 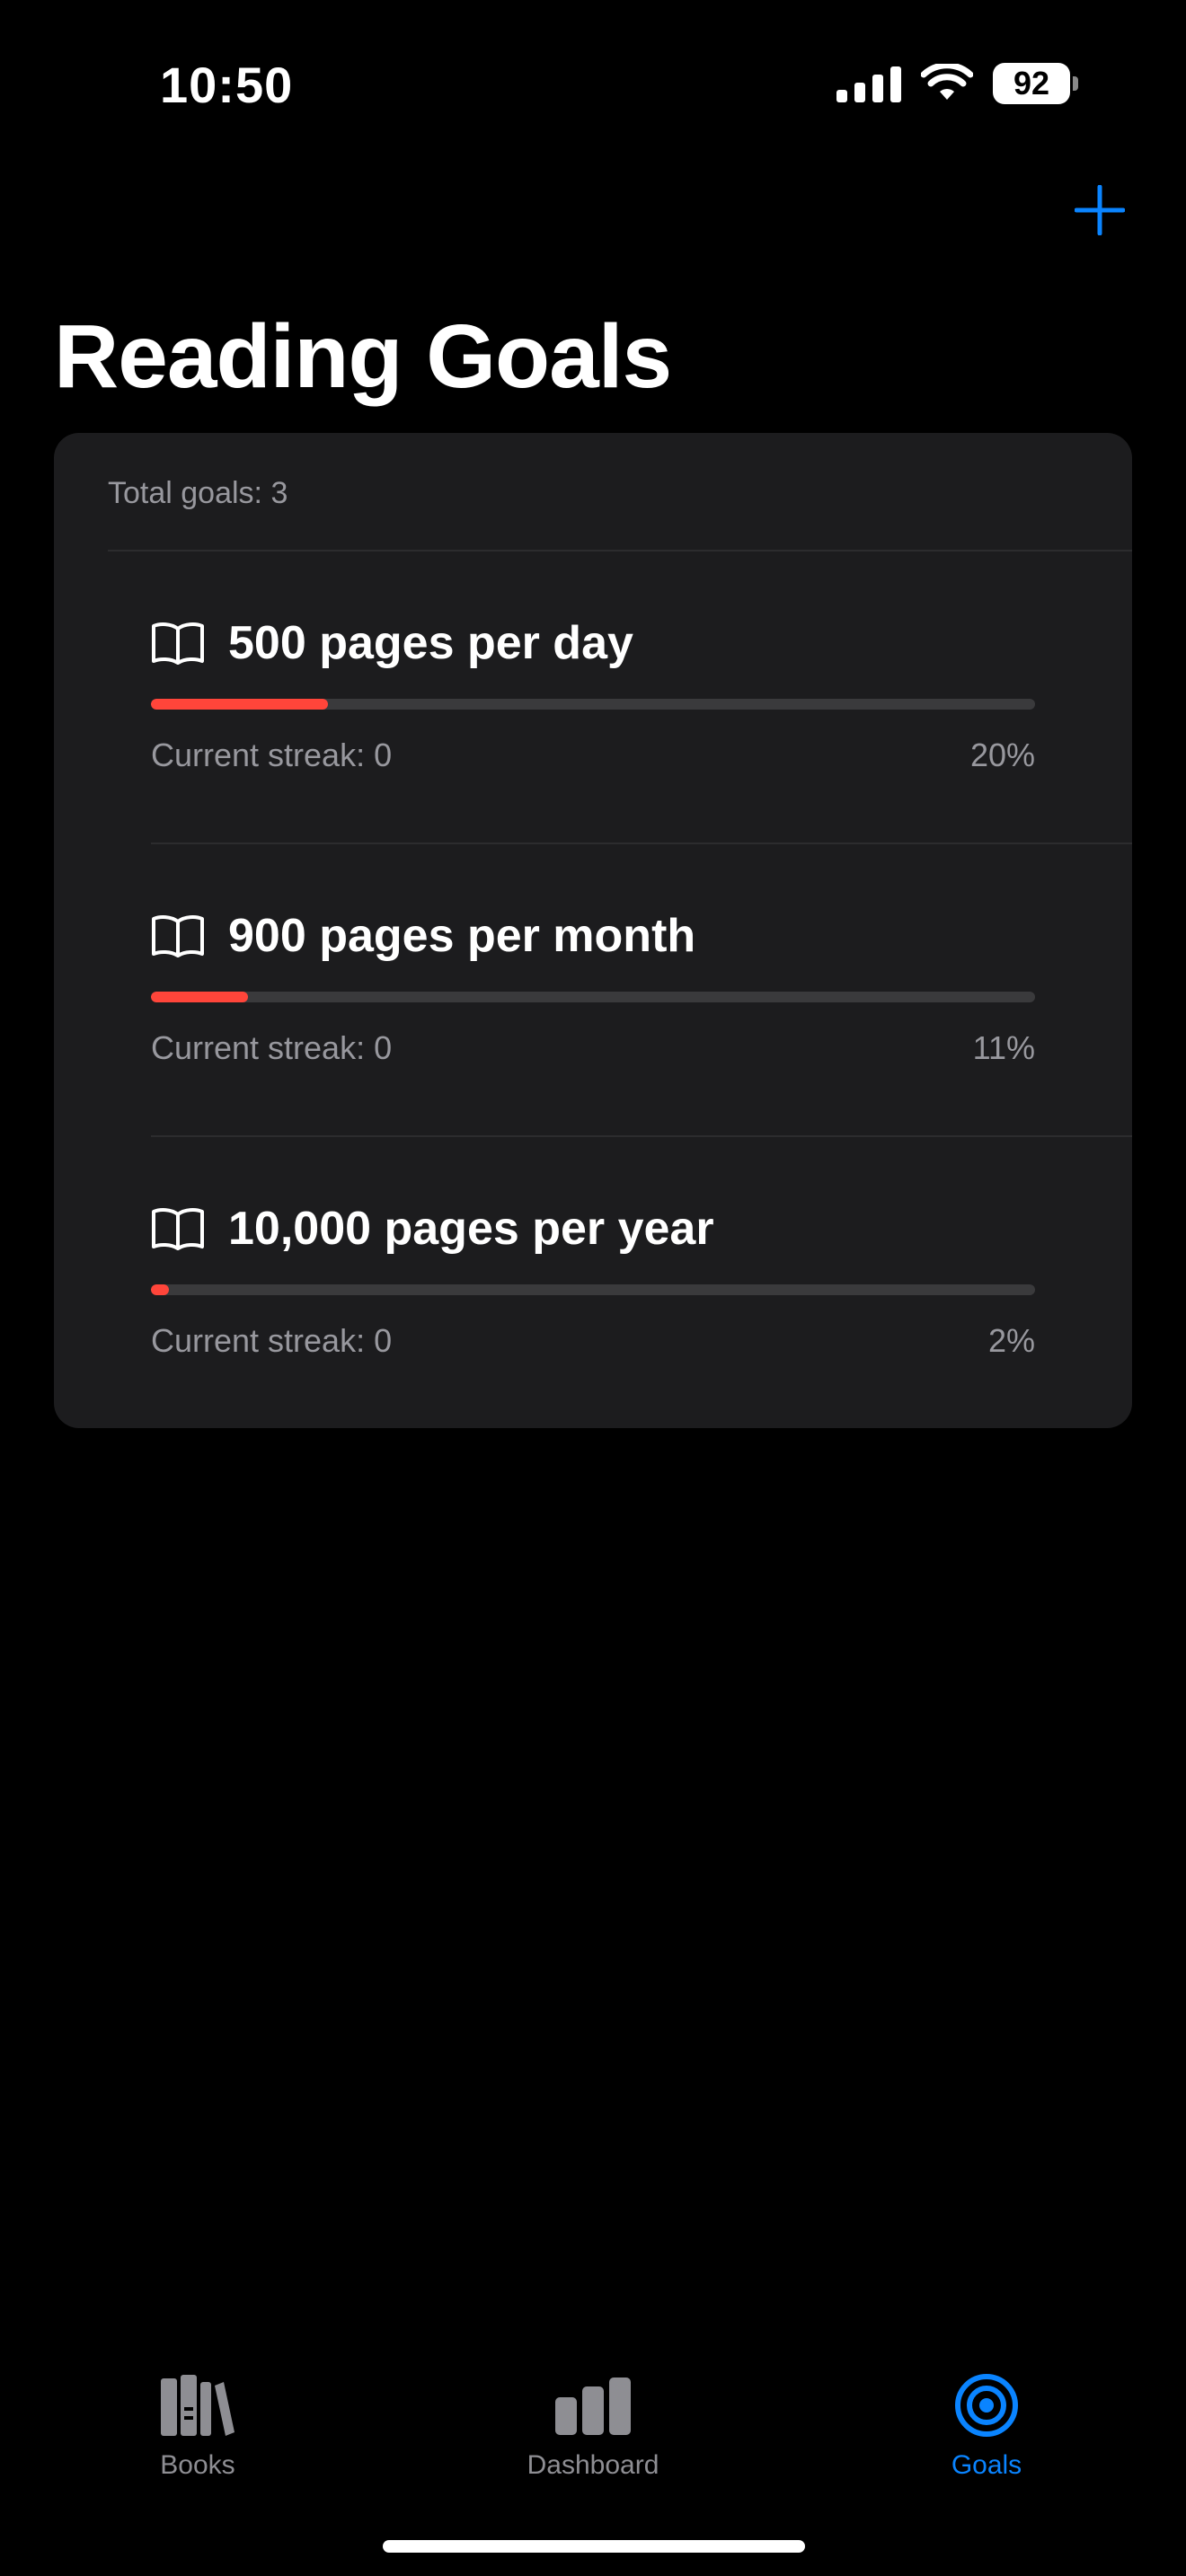 What do you see at coordinates (593, 2406) in the screenshot?
I see `bar-chart-icon` at bounding box center [593, 2406].